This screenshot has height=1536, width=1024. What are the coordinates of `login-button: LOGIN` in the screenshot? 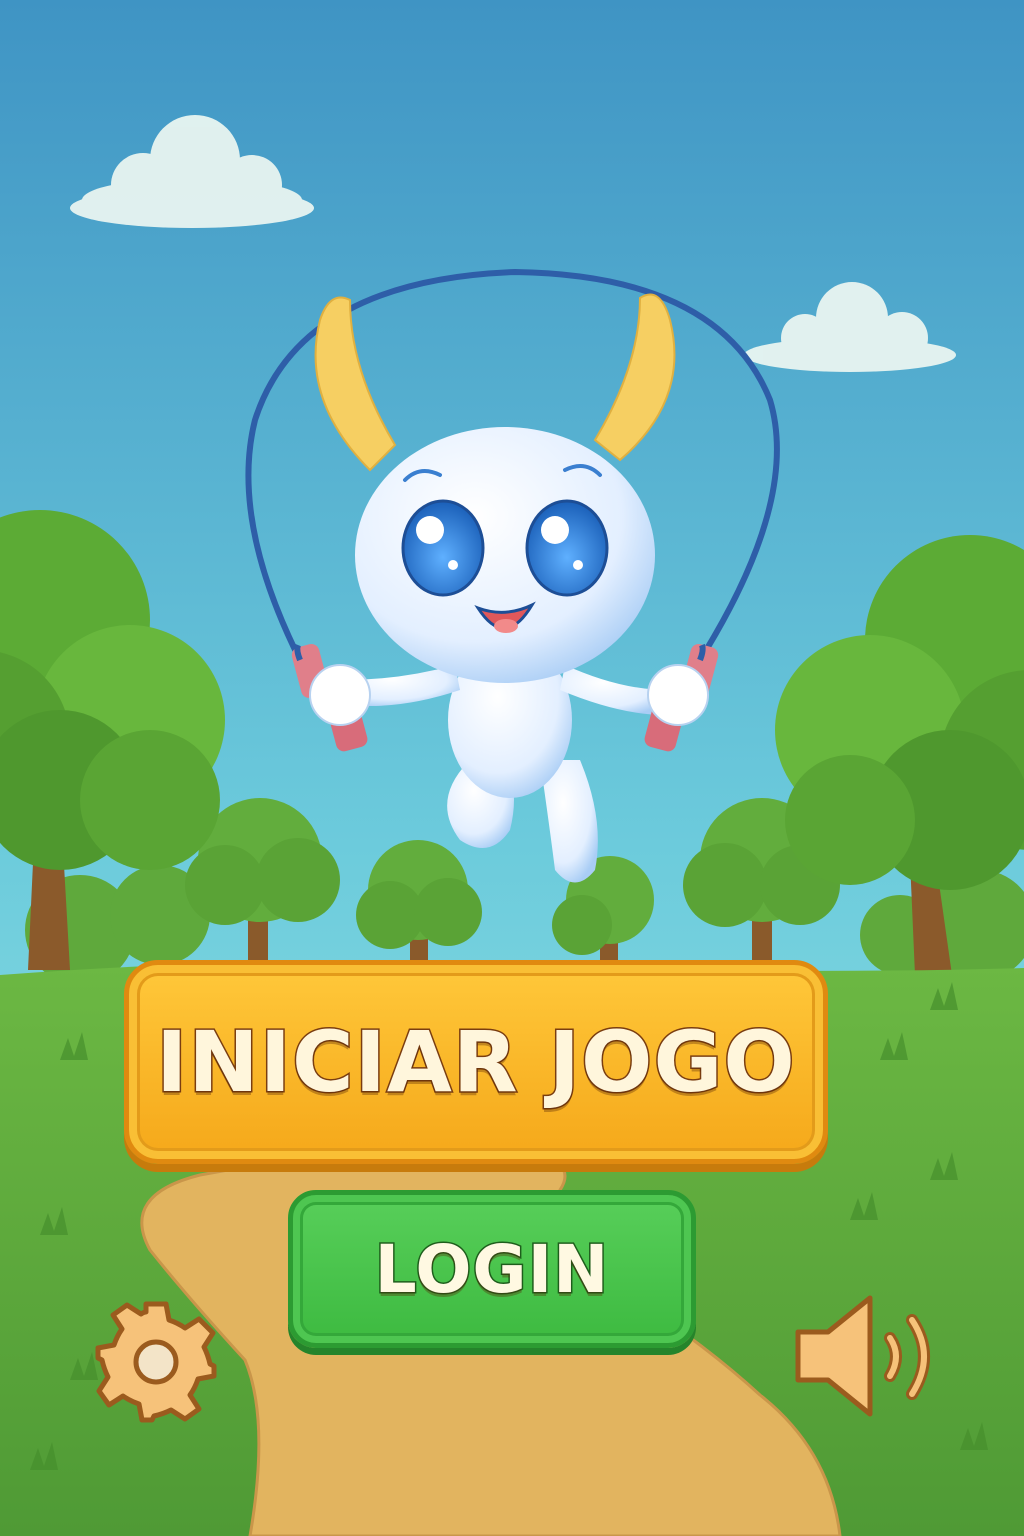 It's located at (492, 1269).